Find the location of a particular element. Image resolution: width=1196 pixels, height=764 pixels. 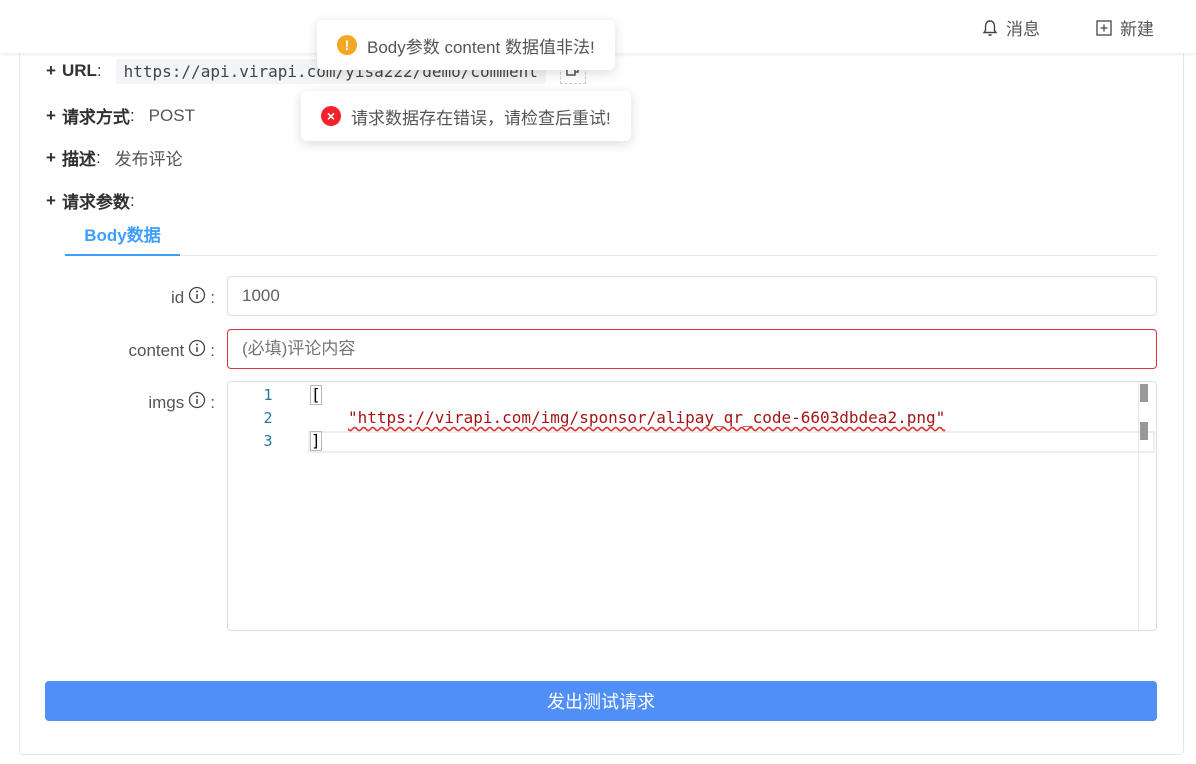

plus-square-icon is located at coordinates (1104, 27).